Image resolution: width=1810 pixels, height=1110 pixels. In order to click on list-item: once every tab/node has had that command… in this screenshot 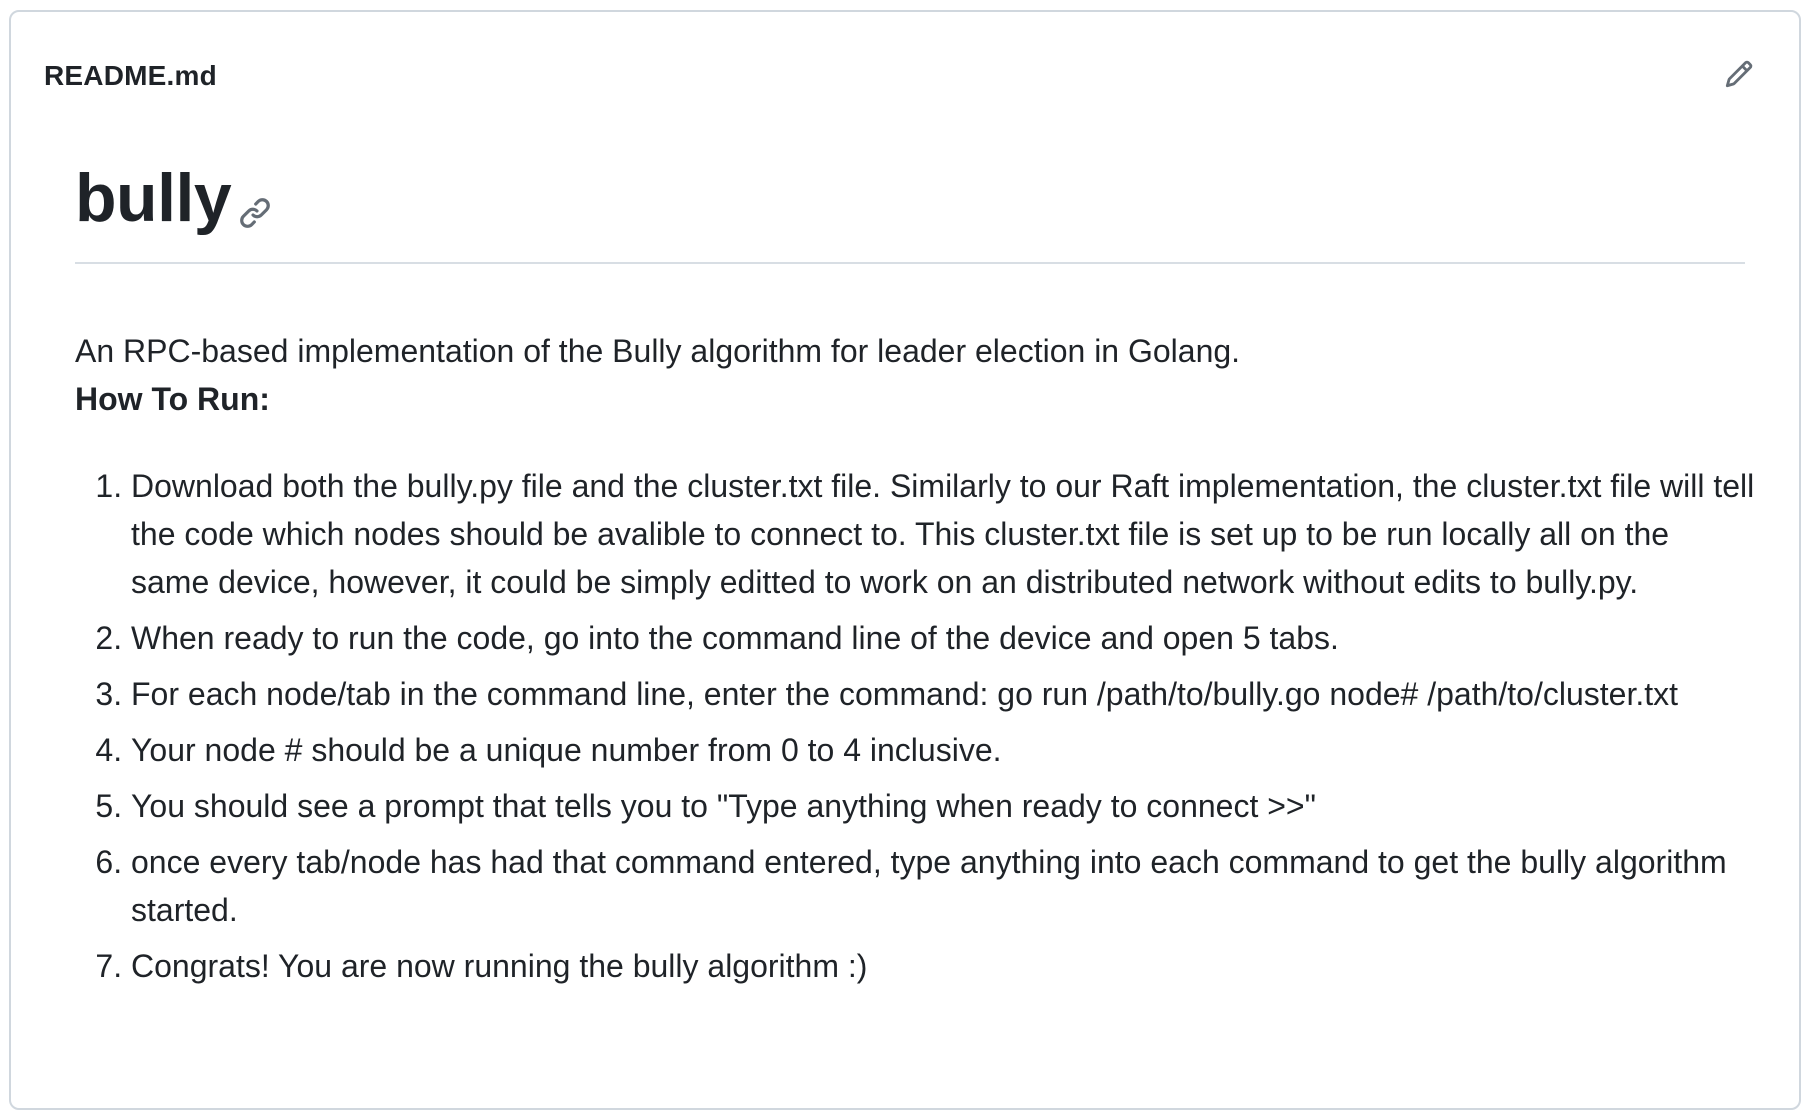, I will do `click(943, 886)`.